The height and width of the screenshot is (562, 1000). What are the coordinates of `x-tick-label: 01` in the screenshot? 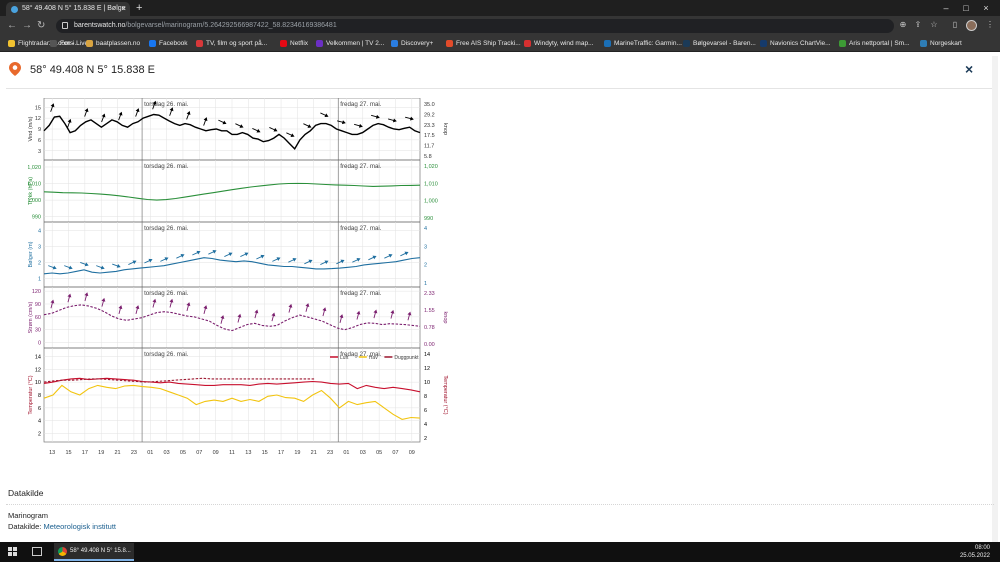 It's located at (150, 453).